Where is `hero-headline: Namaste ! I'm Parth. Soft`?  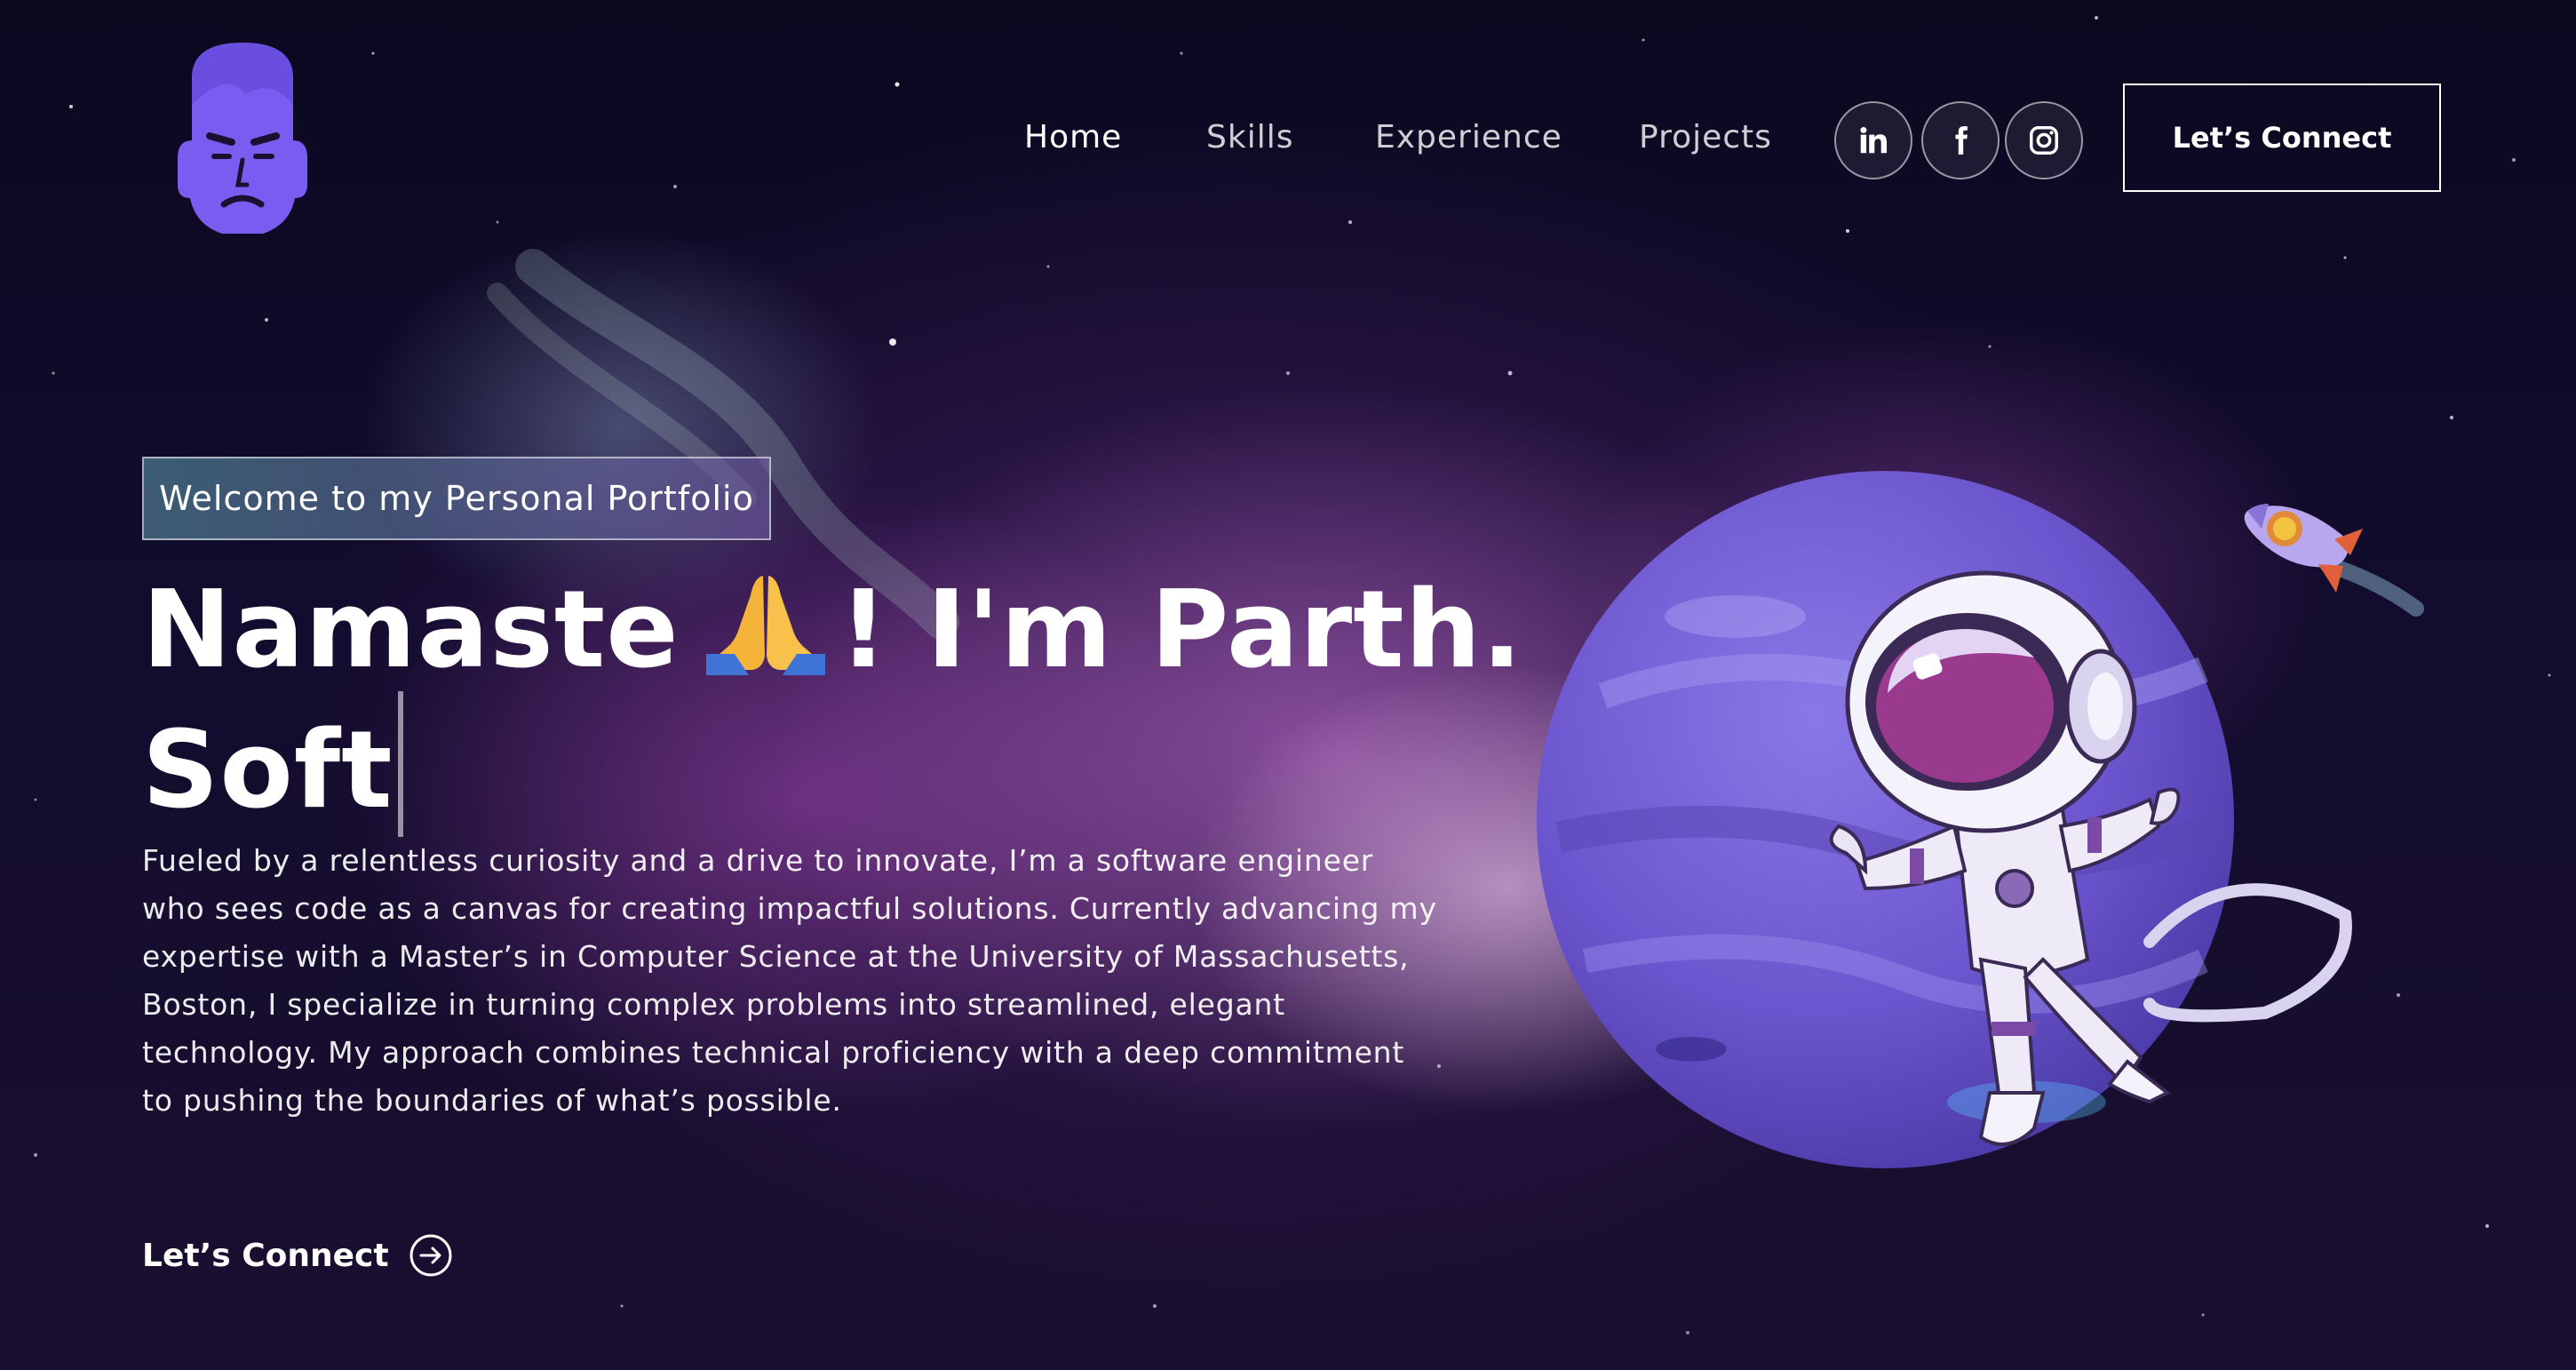
hero-headline: Namaste ! I'm Parth. Soft is located at coordinates (832, 703).